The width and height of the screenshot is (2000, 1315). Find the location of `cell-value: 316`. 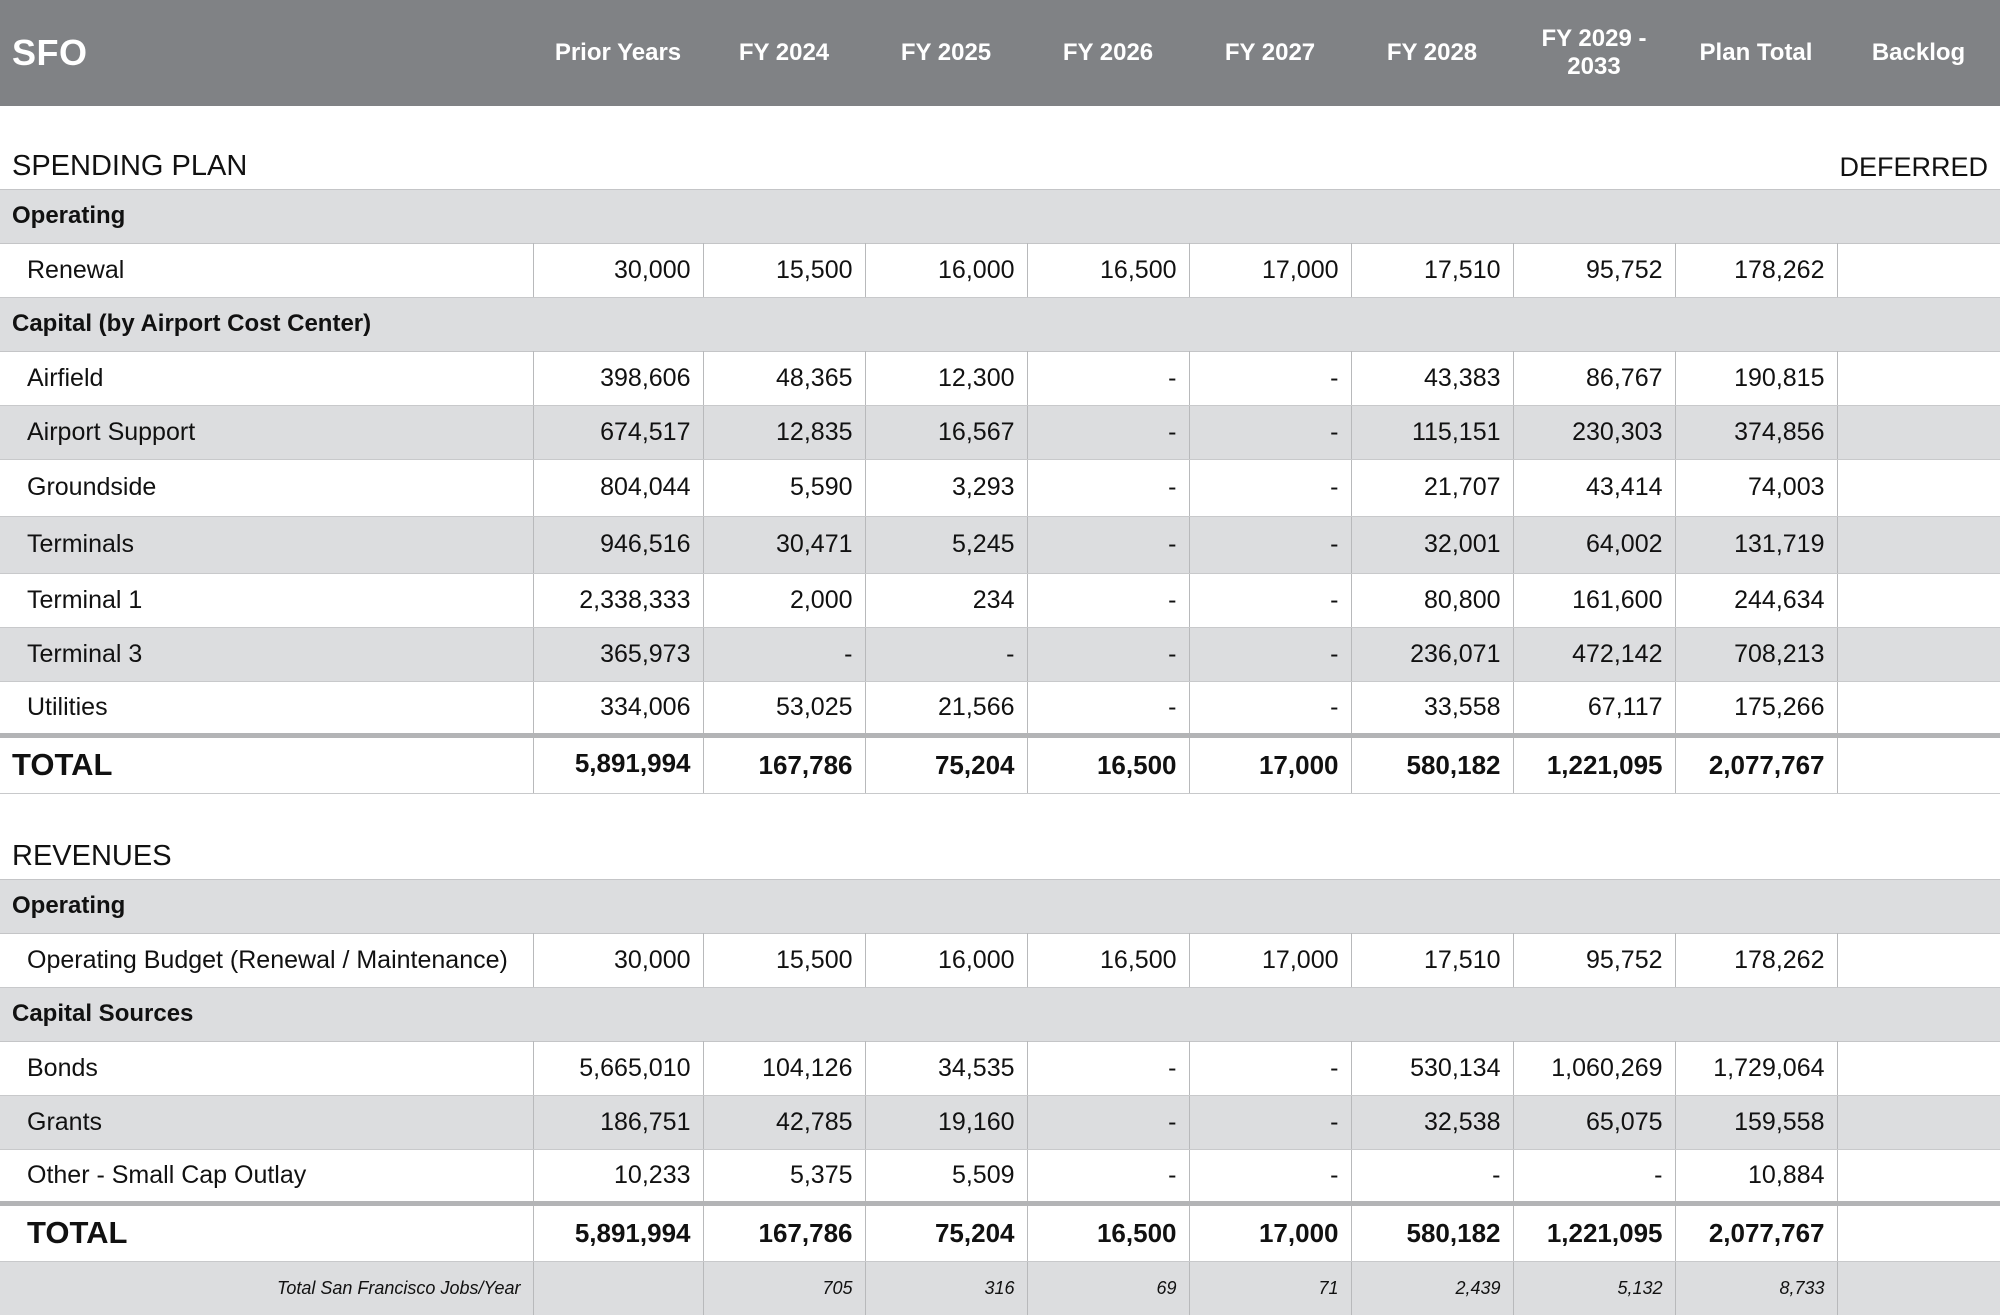

cell-value: 316 is located at coordinates (945, 1288).